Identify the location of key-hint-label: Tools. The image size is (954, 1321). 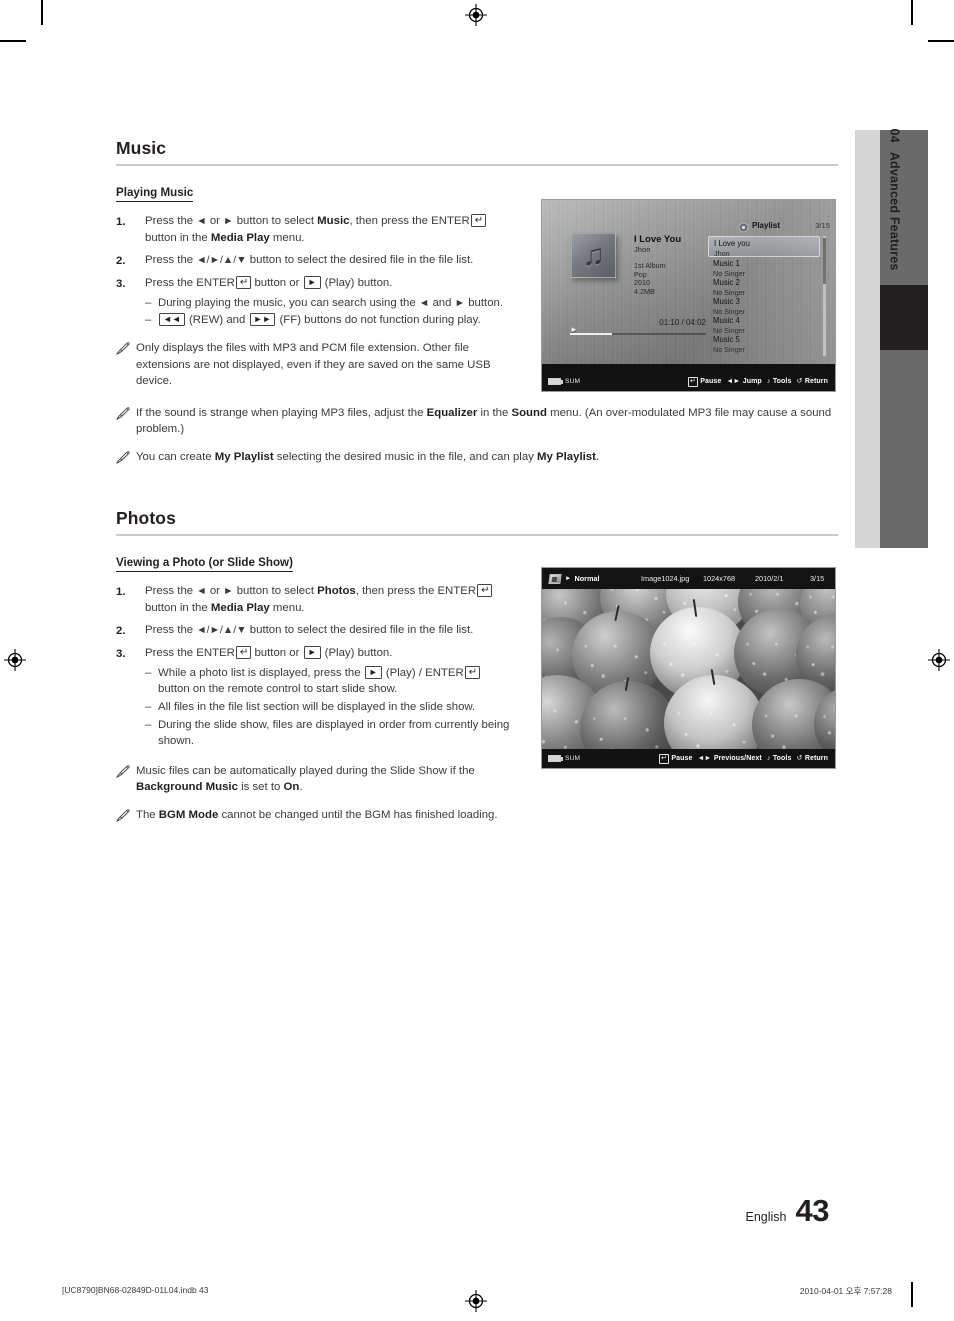
(782, 381).